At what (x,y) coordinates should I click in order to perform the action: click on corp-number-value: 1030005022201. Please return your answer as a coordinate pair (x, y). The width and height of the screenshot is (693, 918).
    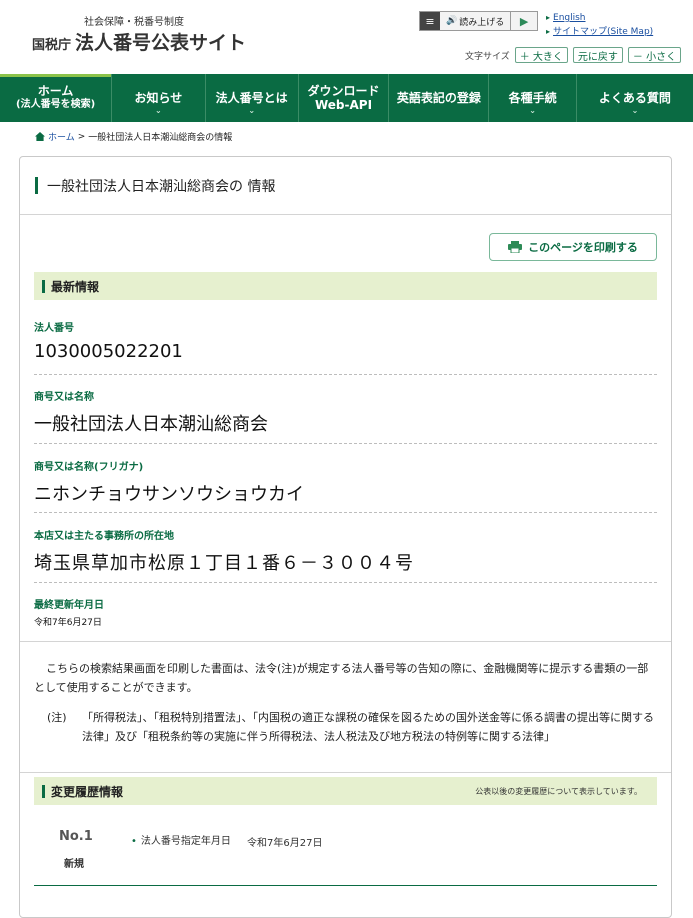
    Looking at the image, I should click on (108, 351).